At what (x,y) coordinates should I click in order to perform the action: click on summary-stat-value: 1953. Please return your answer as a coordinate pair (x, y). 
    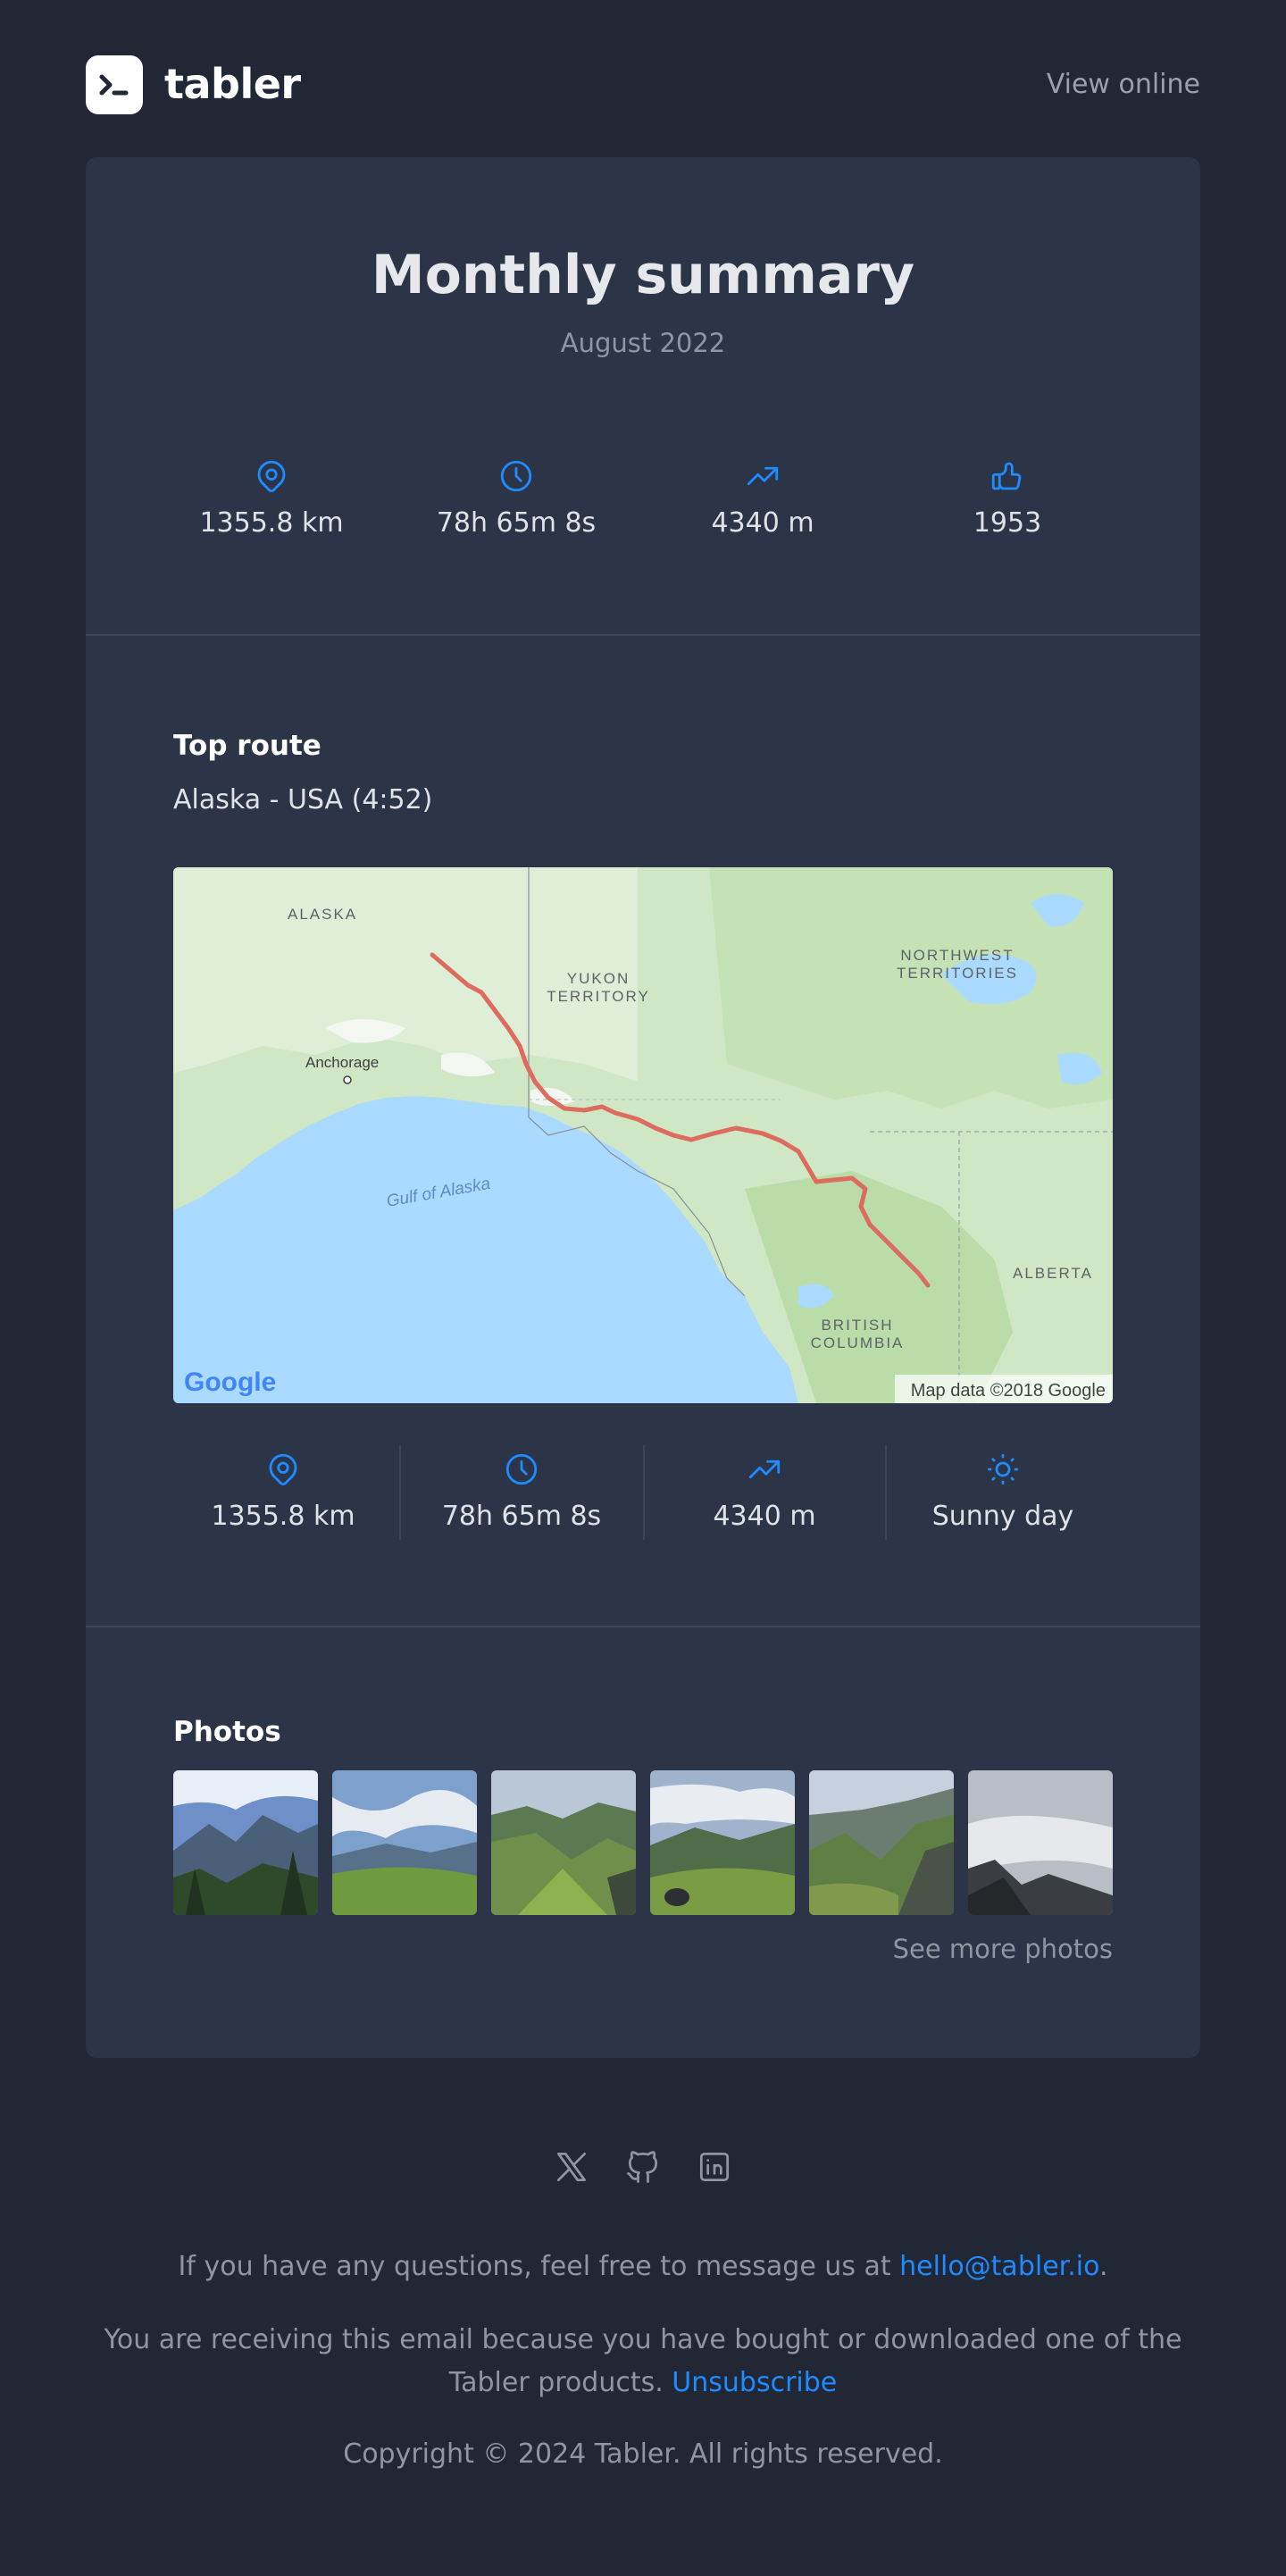
    Looking at the image, I should click on (1008, 523).